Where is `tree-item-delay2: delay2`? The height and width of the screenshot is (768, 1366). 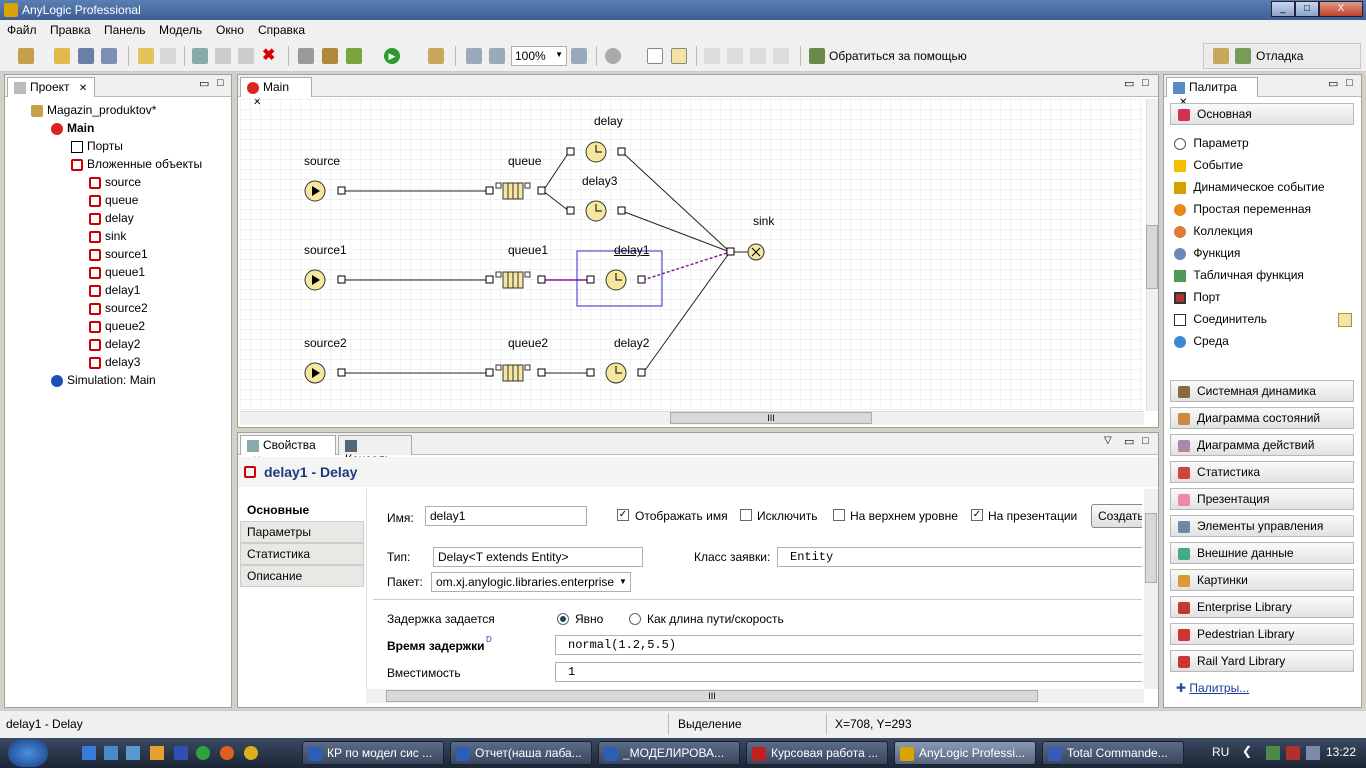
tree-item-delay2: delay2 is located at coordinates (116, 344).